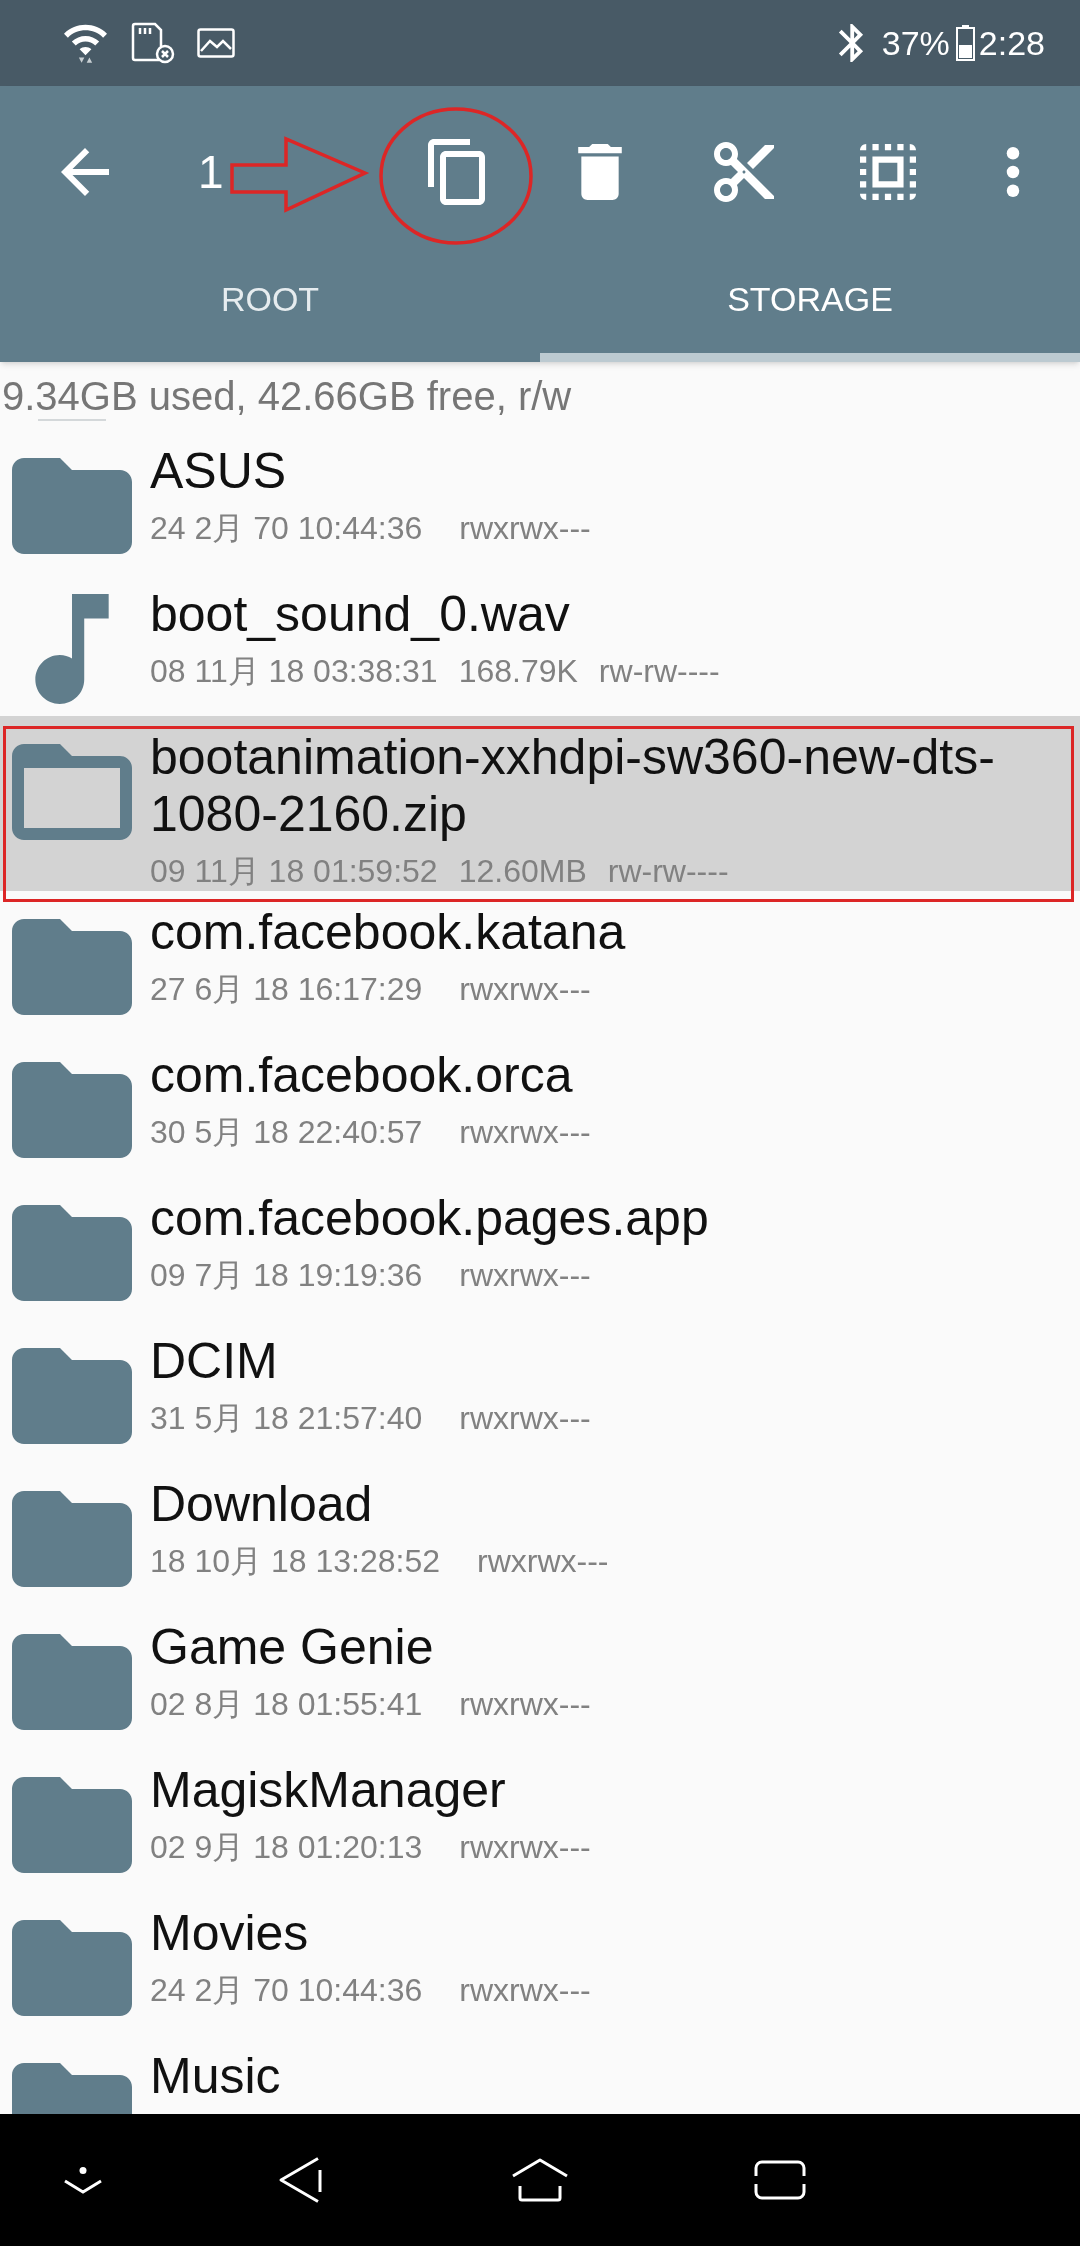  Describe the element at coordinates (540, 1248) in the screenshot. I see `file-row: com.facebook.pages.app 09 7月 18 19:19:36 rwxrwx---` at that location.